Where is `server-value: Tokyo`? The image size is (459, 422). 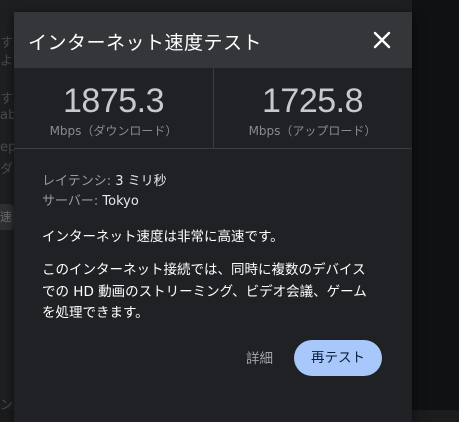
server-value: Tokyo is located at coordinates (120, 201).